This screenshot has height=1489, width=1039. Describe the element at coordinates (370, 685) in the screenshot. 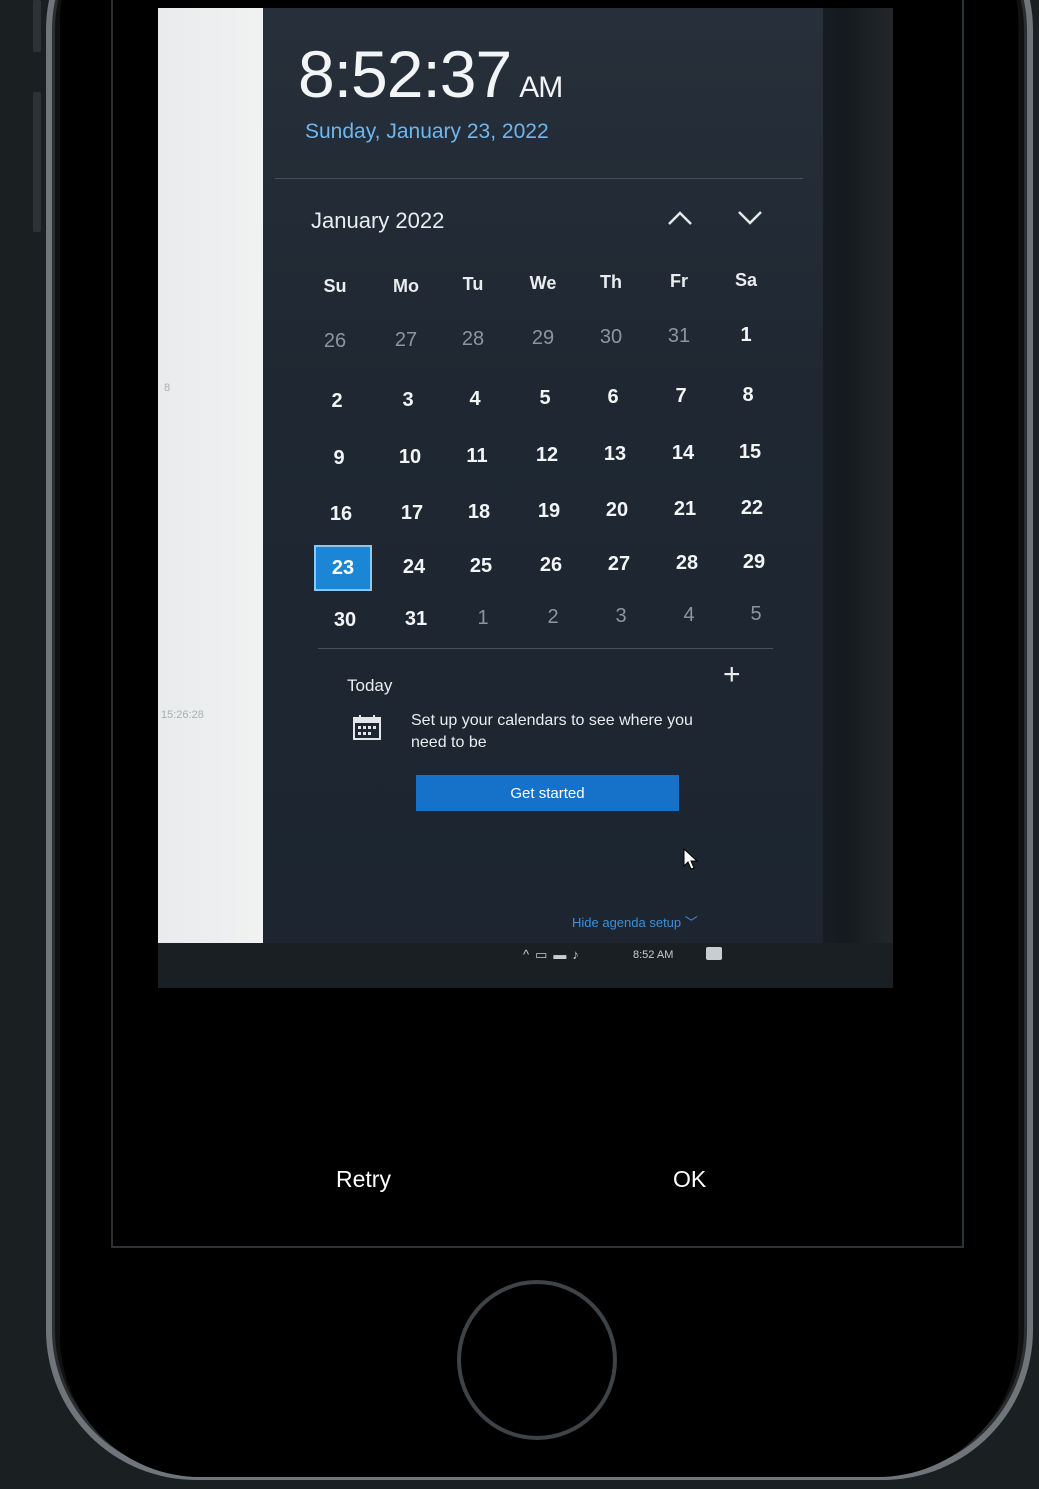

I see `today-label: Today` at that location.